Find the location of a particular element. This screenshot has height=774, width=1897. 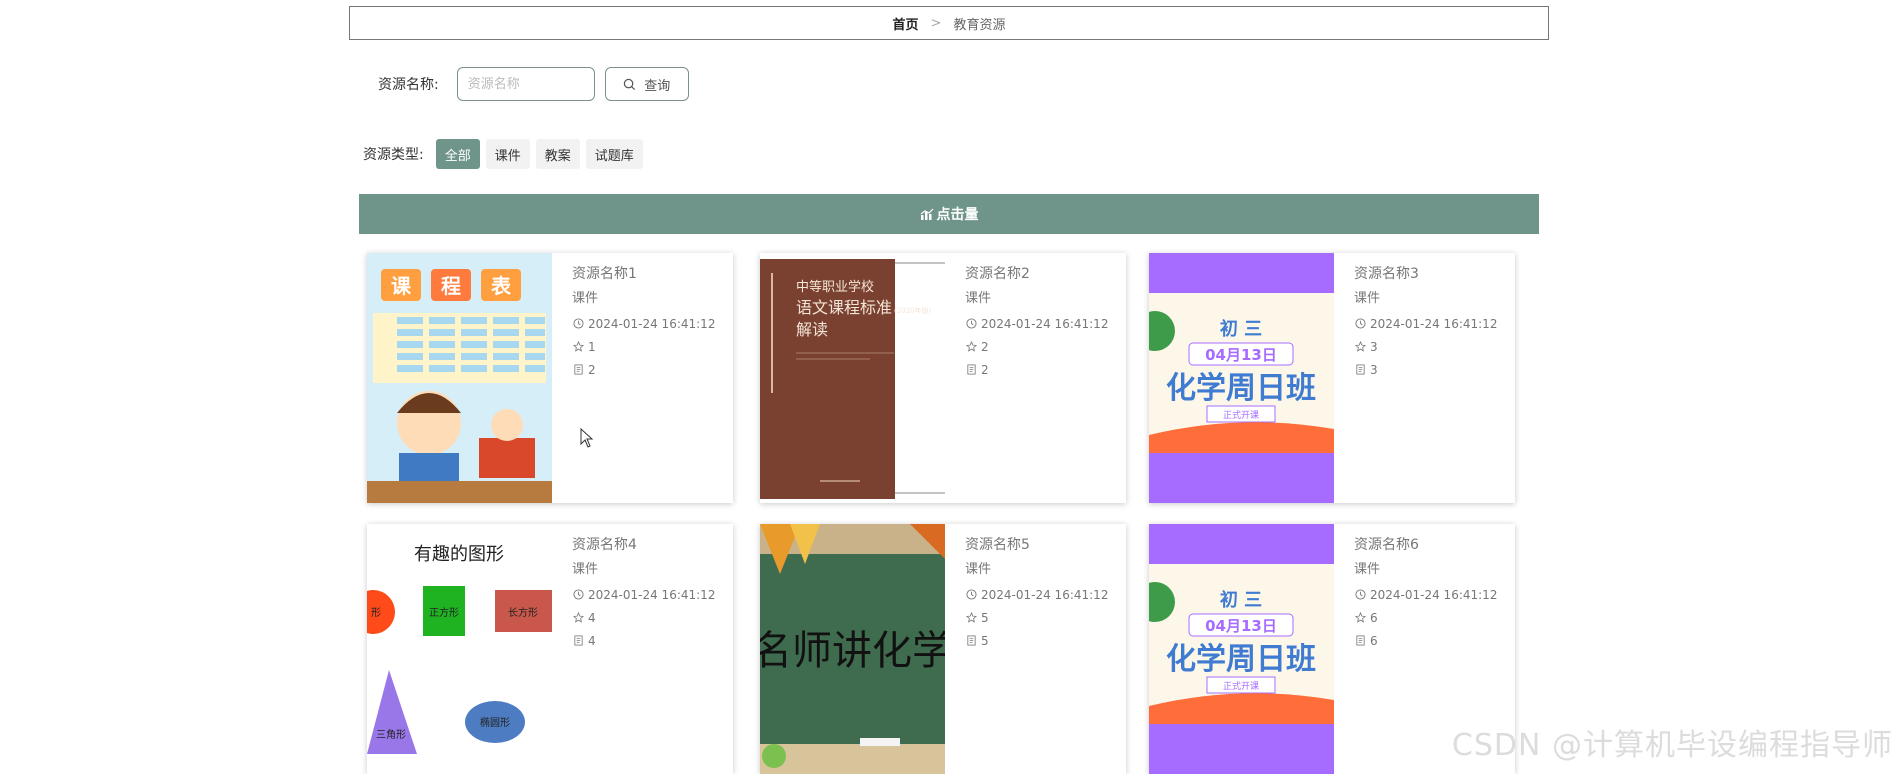

resource-stars-row: 3 is located at coordinates (1425, 346).